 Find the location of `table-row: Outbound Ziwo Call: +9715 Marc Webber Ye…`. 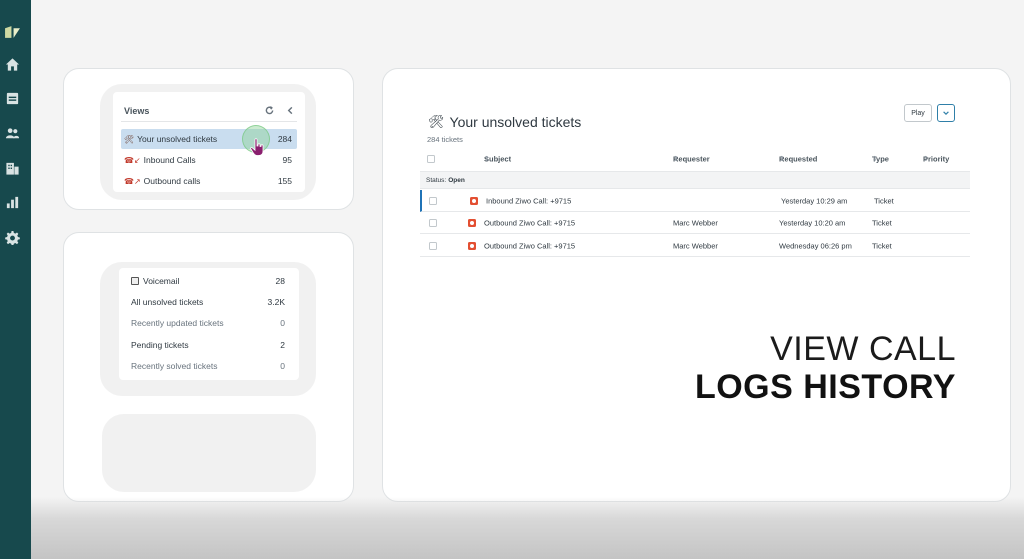

table-row: Outbound Ziwo Call: +9715 Marc Webber Ye… is located at coordinates (695, 223).